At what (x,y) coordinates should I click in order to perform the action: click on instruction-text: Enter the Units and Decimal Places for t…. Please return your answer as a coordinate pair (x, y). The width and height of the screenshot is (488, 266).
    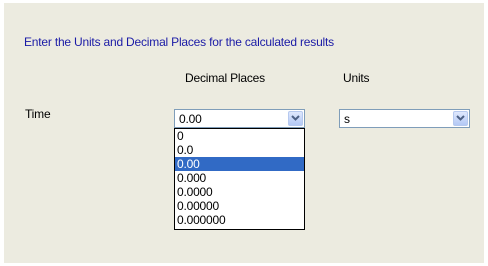
    Looking at the image, I should click on (179, 42).